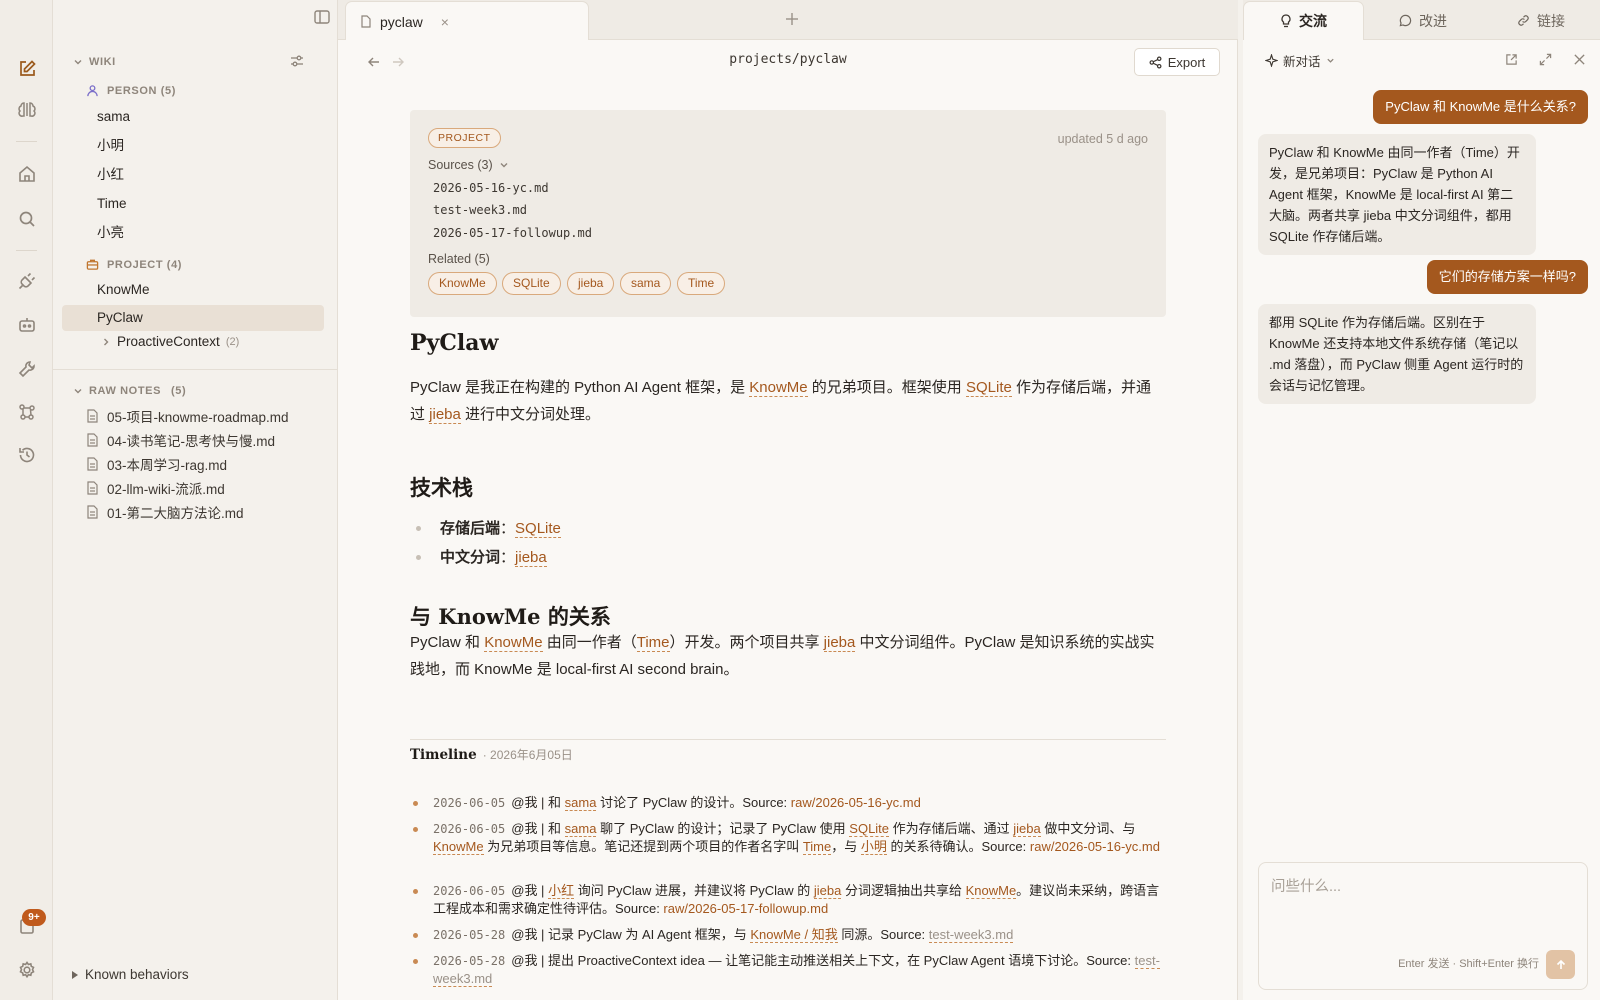 Image resolution: width=1600 pixels, height=1000 pixels. What do you see at coordinates (322, 17) in the screenshot?
I see `sidebar-toggle-icon` at bounding box center [322, 17].